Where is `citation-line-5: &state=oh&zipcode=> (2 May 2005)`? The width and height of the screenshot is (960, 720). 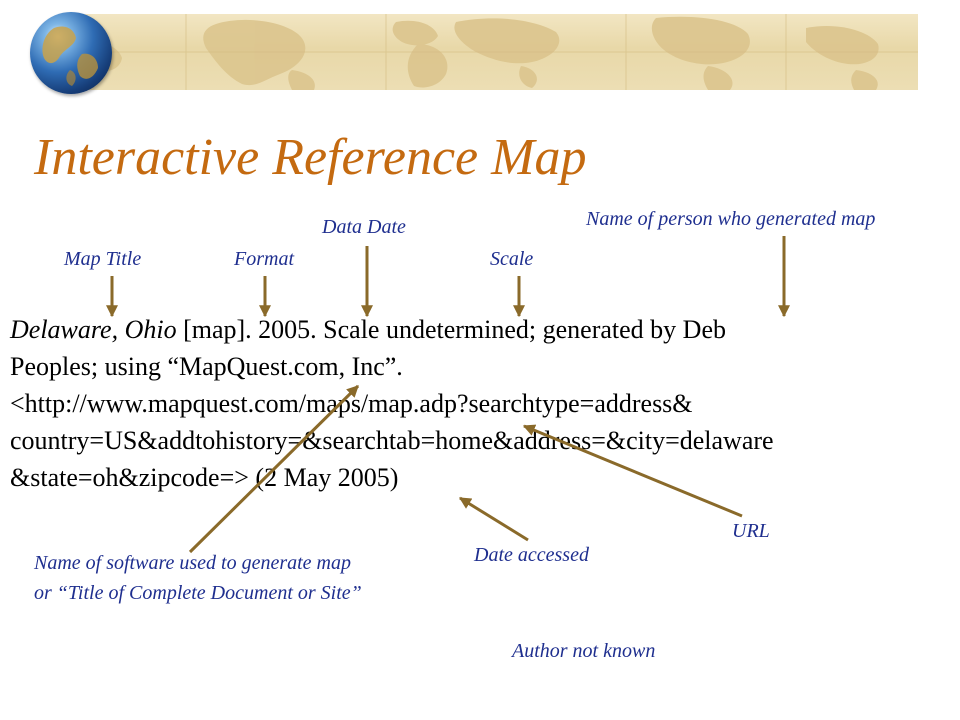 citation-line-5: &state=oh&zipcode=> (2 May 2005) is located at coordinates (204, 477).